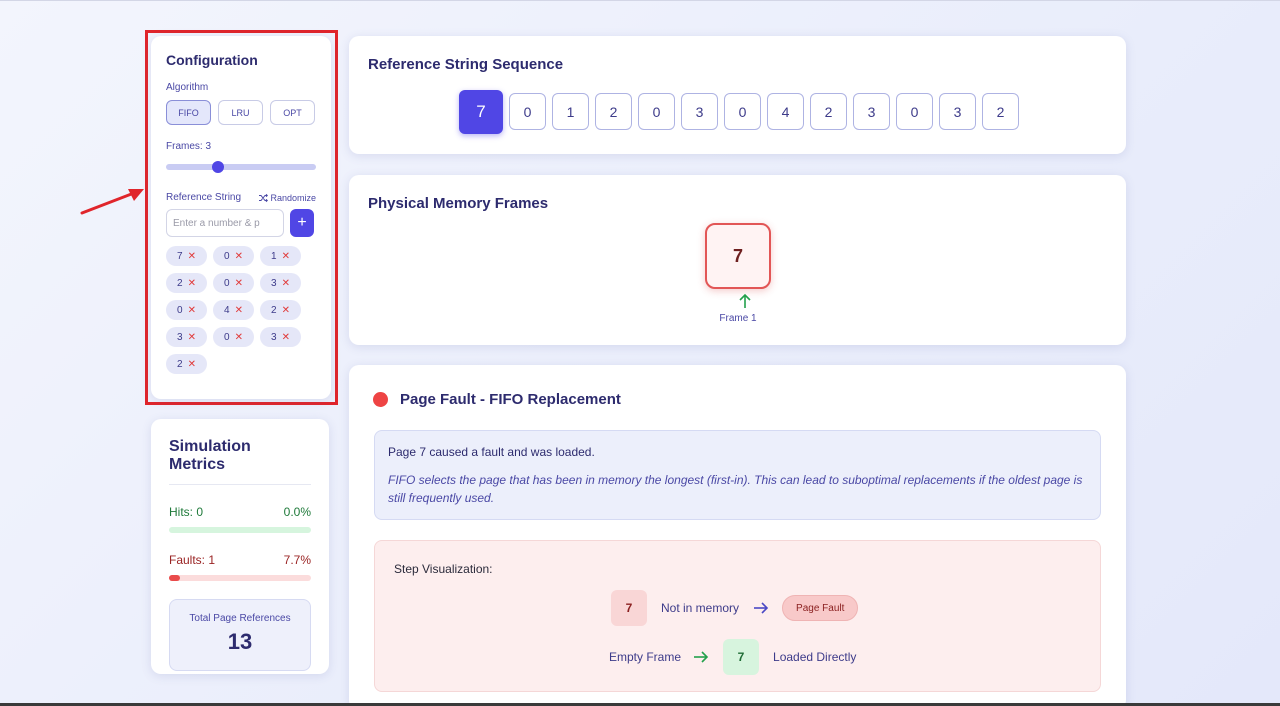  What do you see at coordinates (240, 461) in the screenshot?
I see `metrics-title: Simulation Metrics` at bounding box center [240, 461].